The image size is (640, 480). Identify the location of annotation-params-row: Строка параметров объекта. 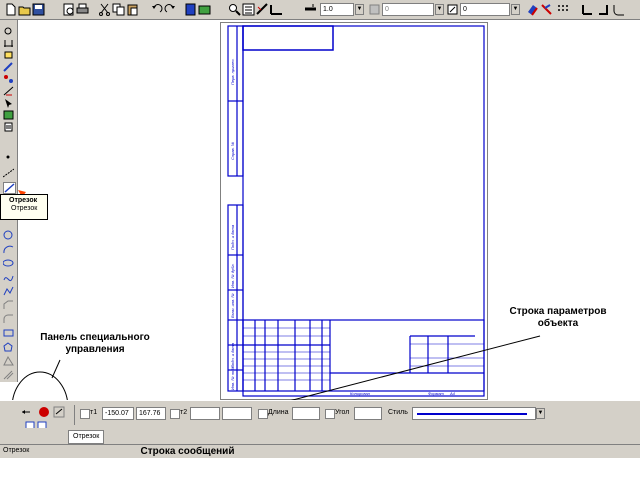
(558, 317).